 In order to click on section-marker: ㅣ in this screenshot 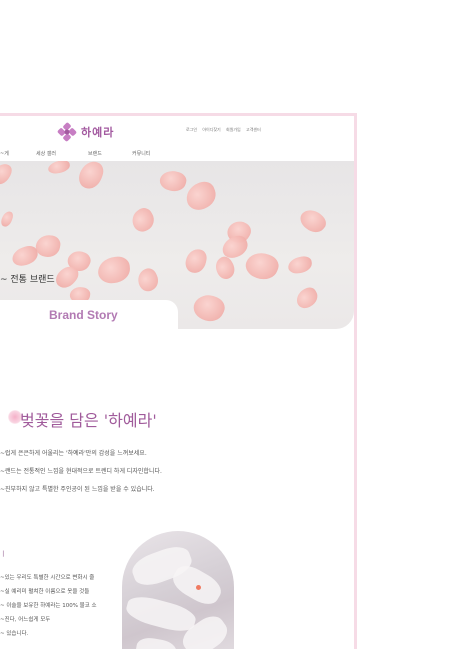, I will do `click(3, 554)`.